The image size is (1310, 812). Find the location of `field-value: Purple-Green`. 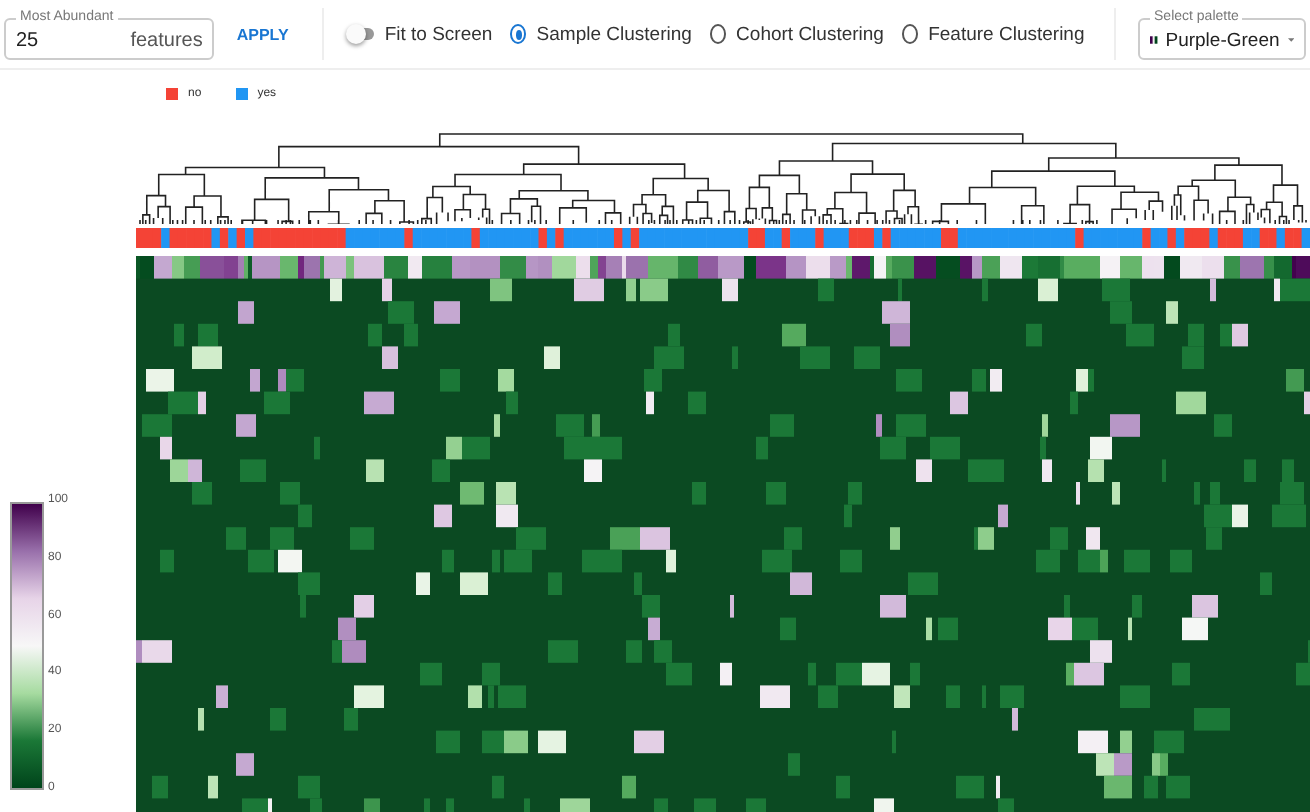

field-value: Purple-Green is located at coordinates (1222, 40).